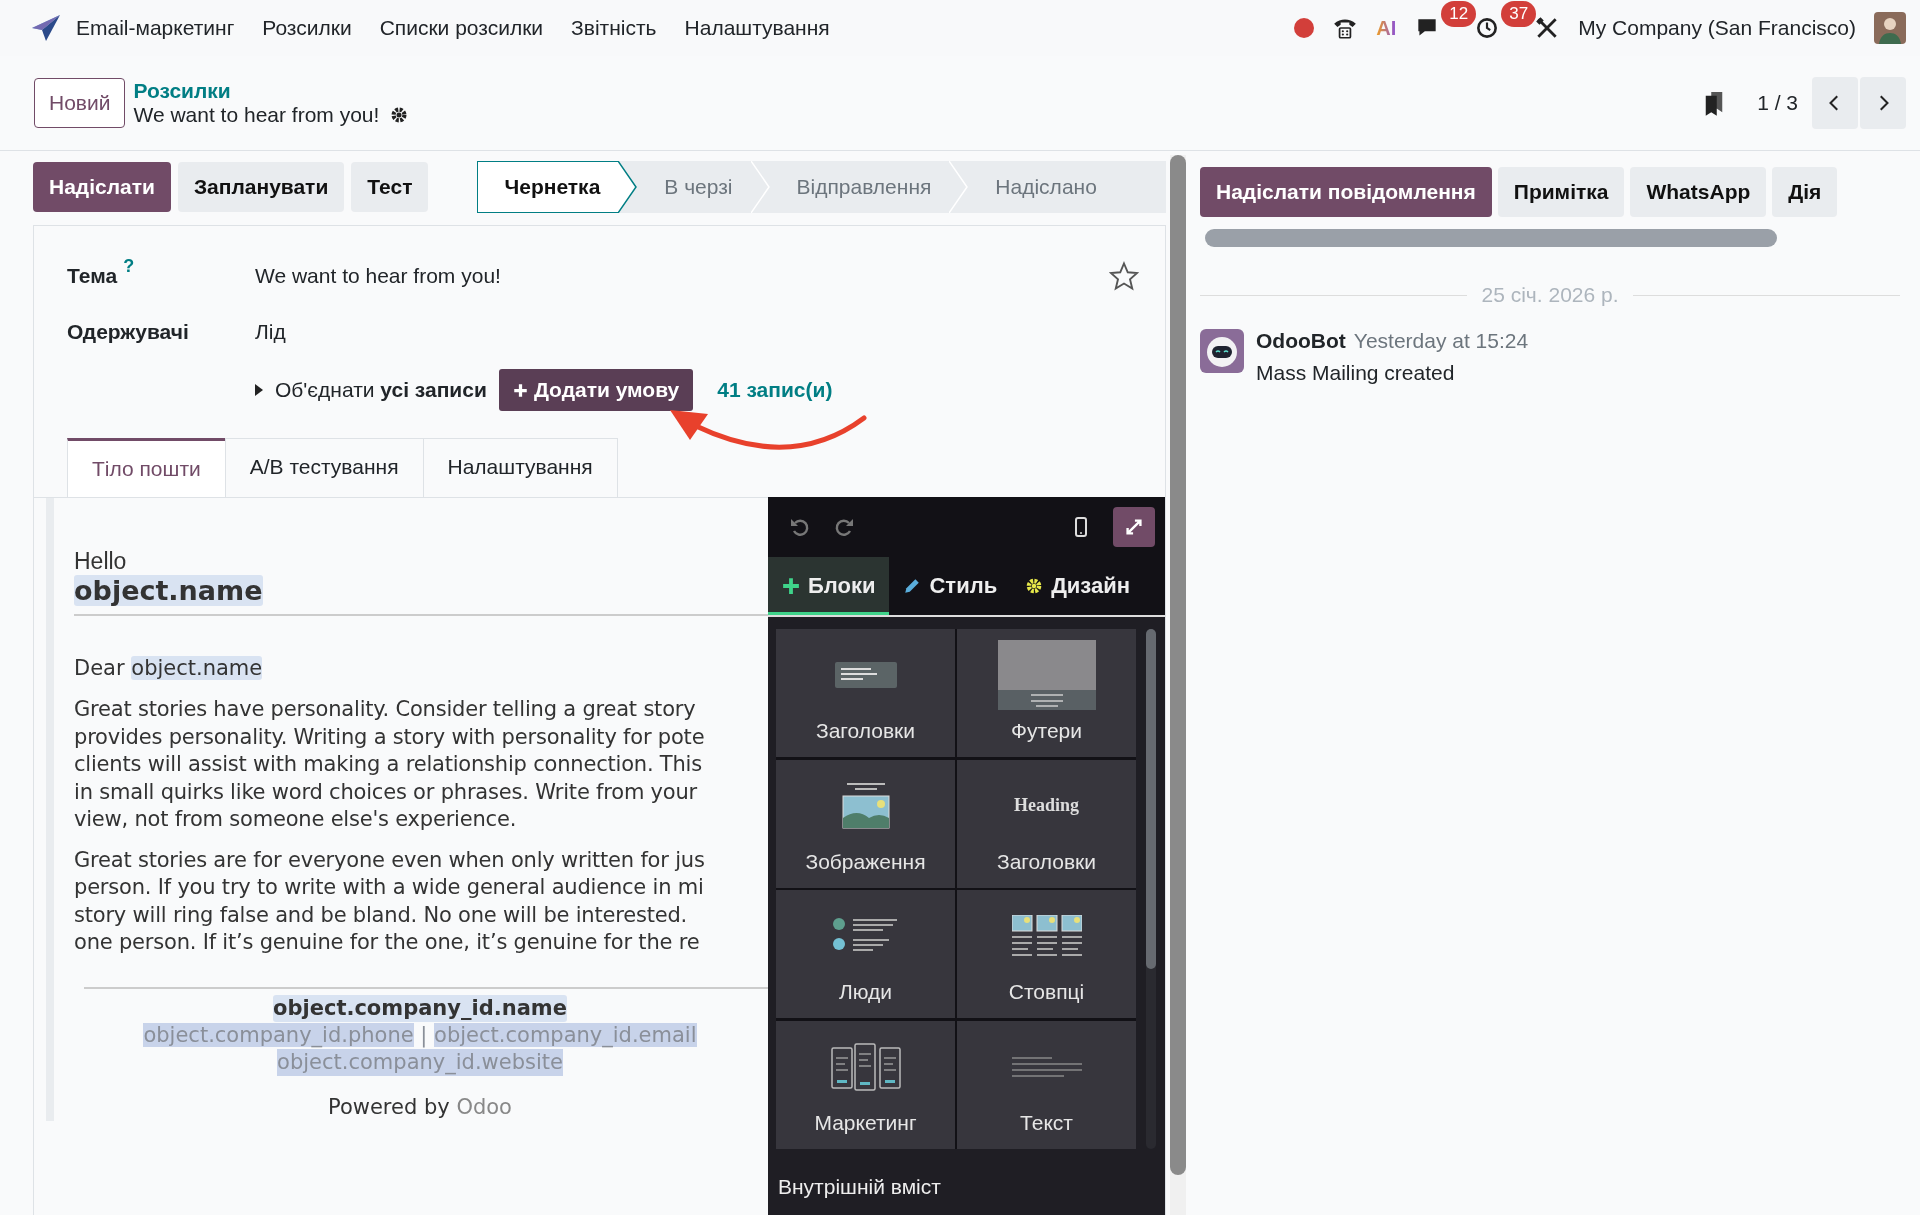  I want to click on menu-item: Списки розсилки, so click(461, 28).